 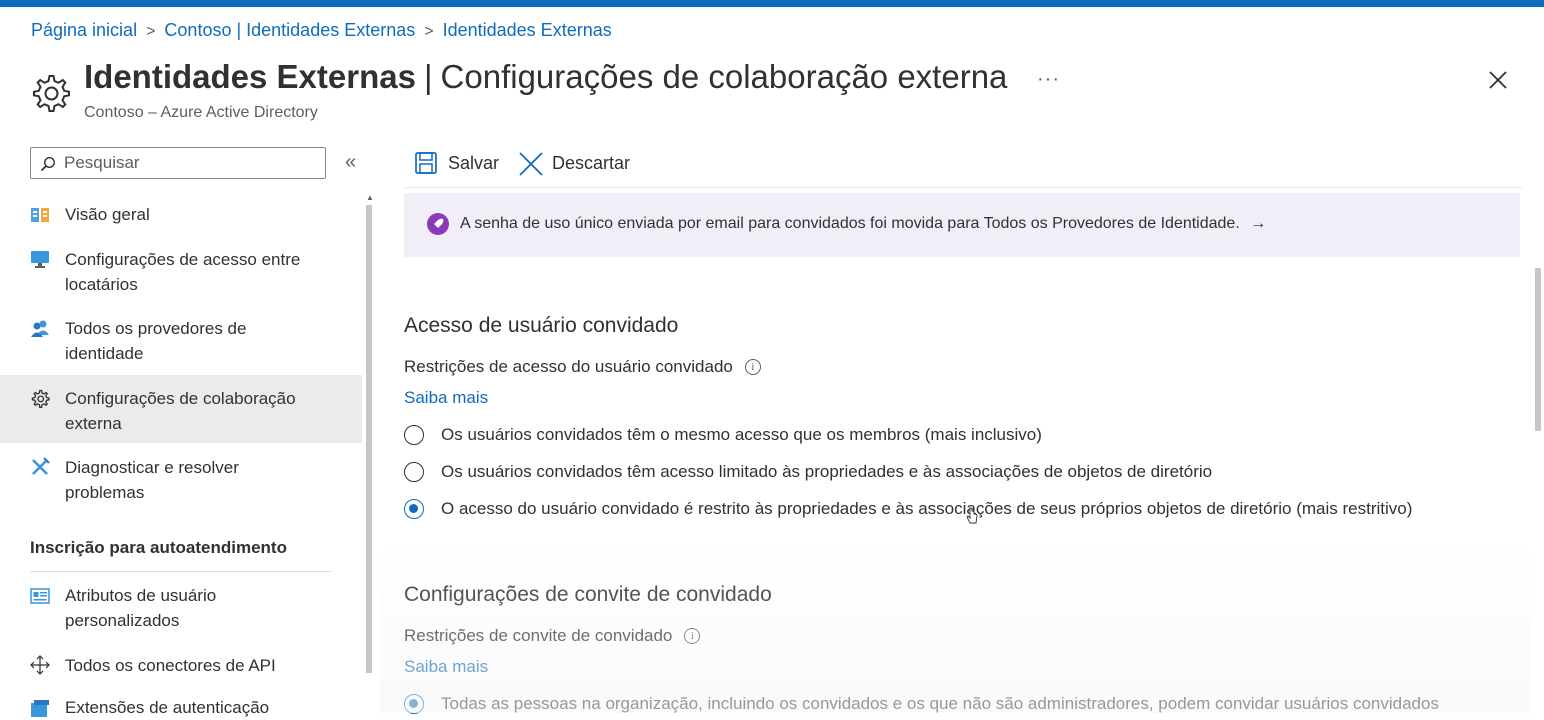 What do you see at coordinates (972, 515) in the screenshot?
I see `mouse-cursor-icon` at bounding box center [972, 515].